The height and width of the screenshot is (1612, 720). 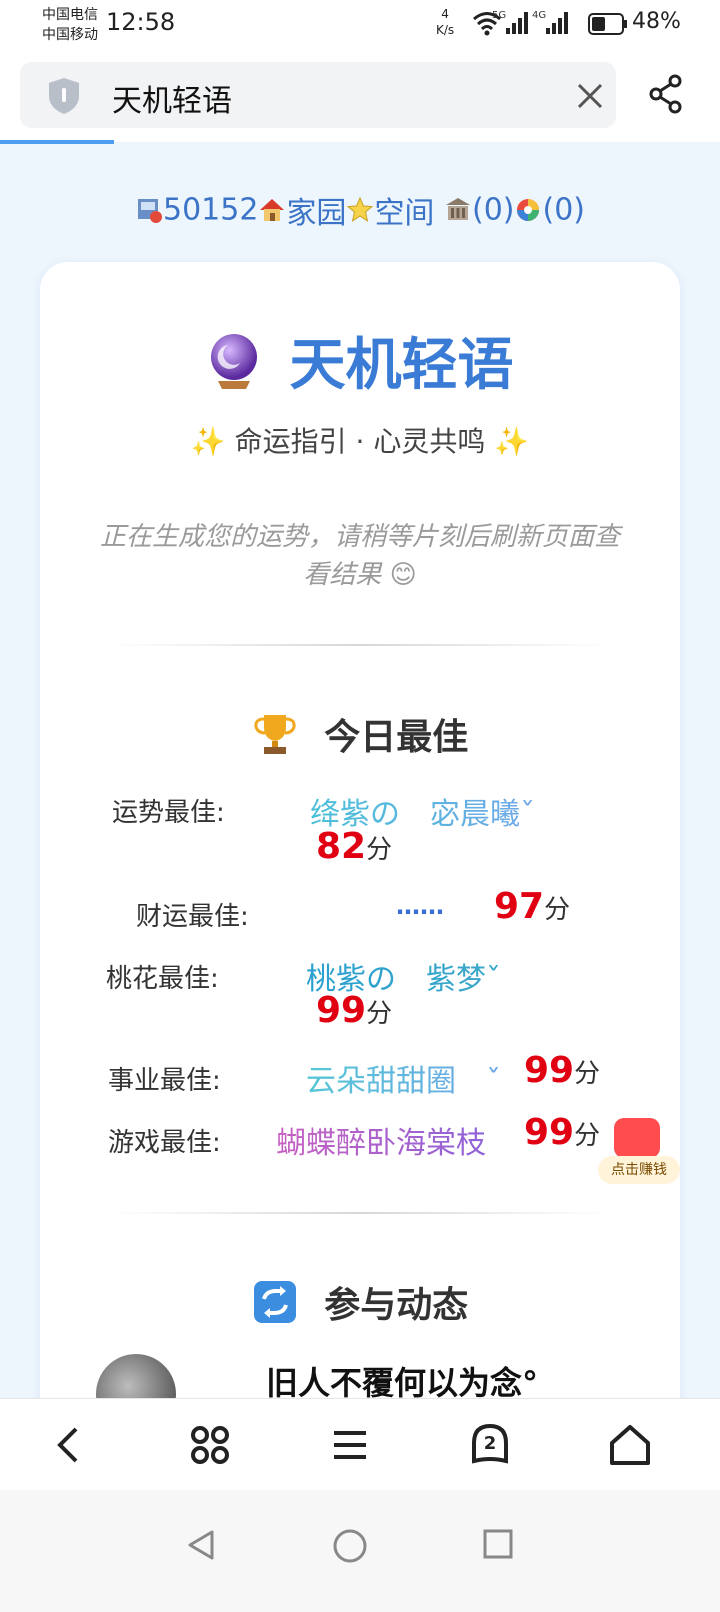 What do you see at coordinates (57, 142) in the screenshot?
I see `loading-progress` at bounding box center [57, 142].